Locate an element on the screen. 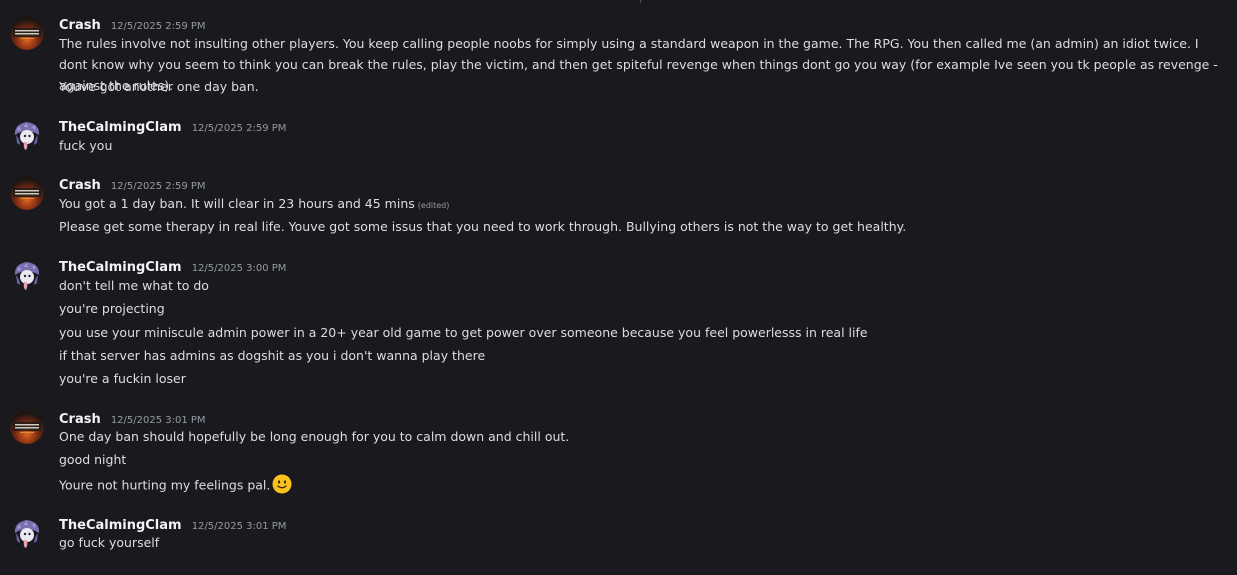 This screenshot has width=1237, height=575. message-header: Crash 12/5/2025 3:01 PM is located at coordinates (132, 419).